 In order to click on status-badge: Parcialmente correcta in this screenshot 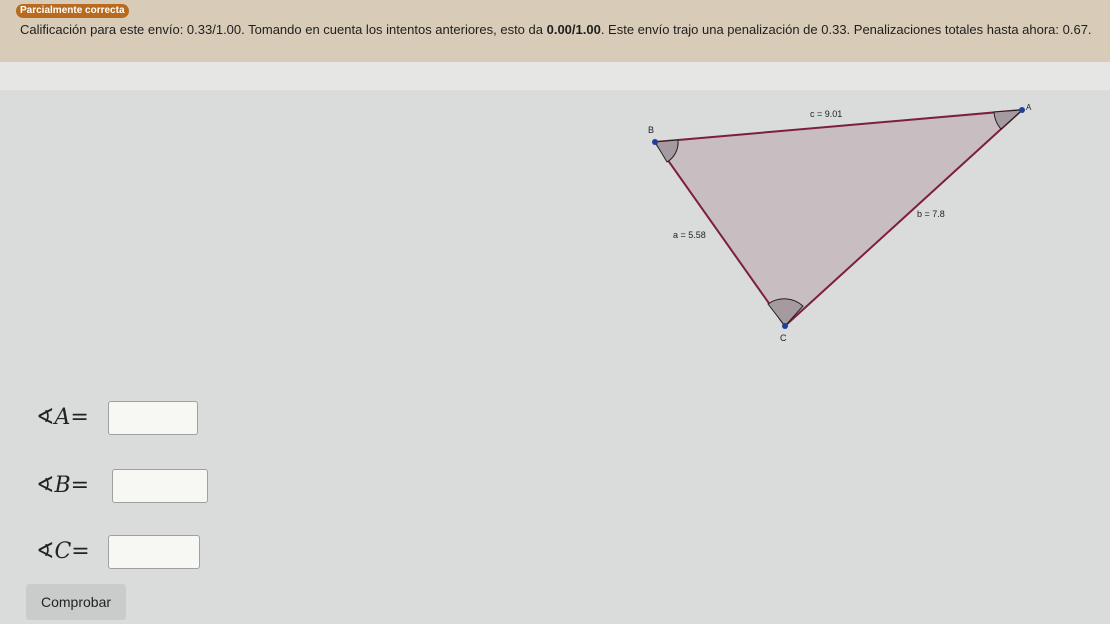, I will do `click(72, 11)`.